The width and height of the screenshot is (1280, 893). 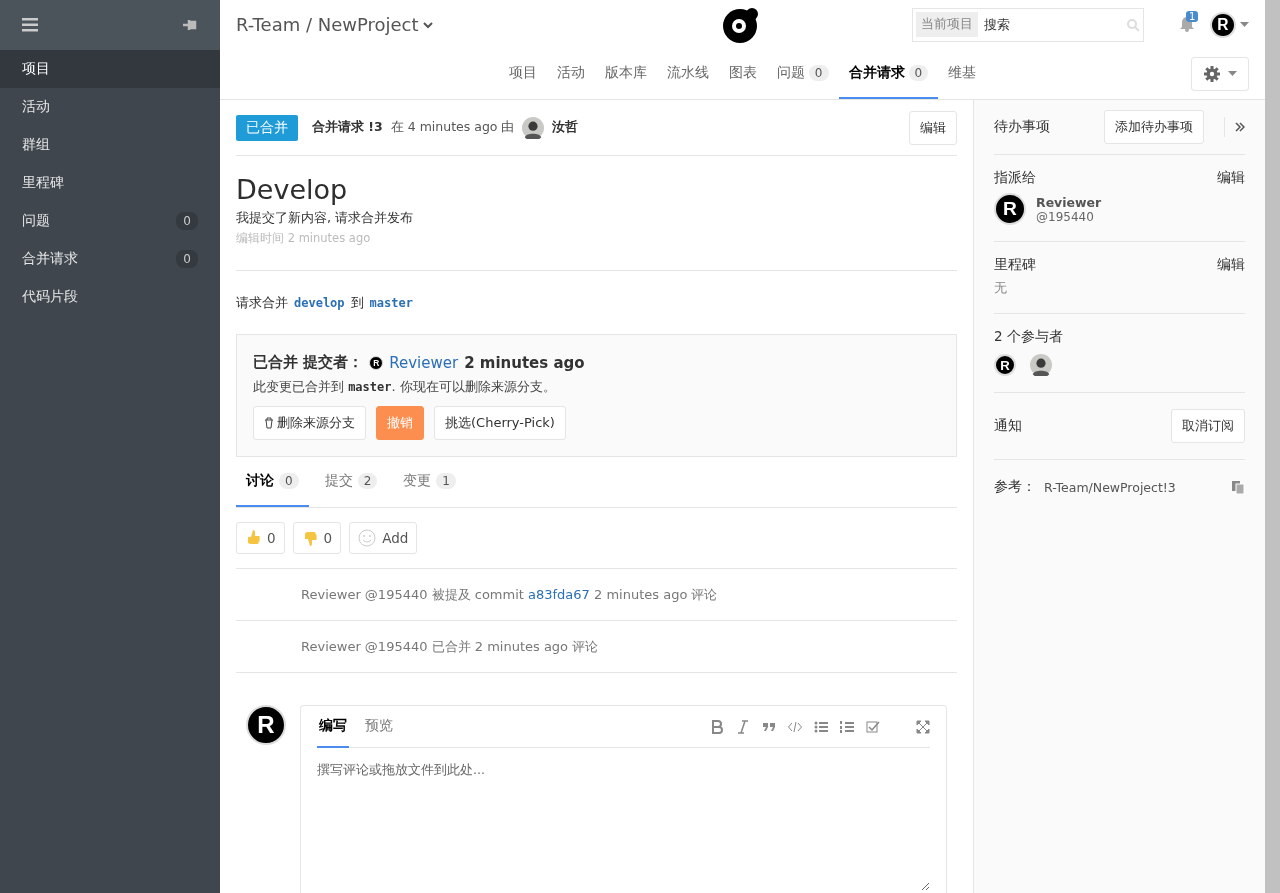 I want to click on nav-tab: 维基, so click(x=962, y=74).